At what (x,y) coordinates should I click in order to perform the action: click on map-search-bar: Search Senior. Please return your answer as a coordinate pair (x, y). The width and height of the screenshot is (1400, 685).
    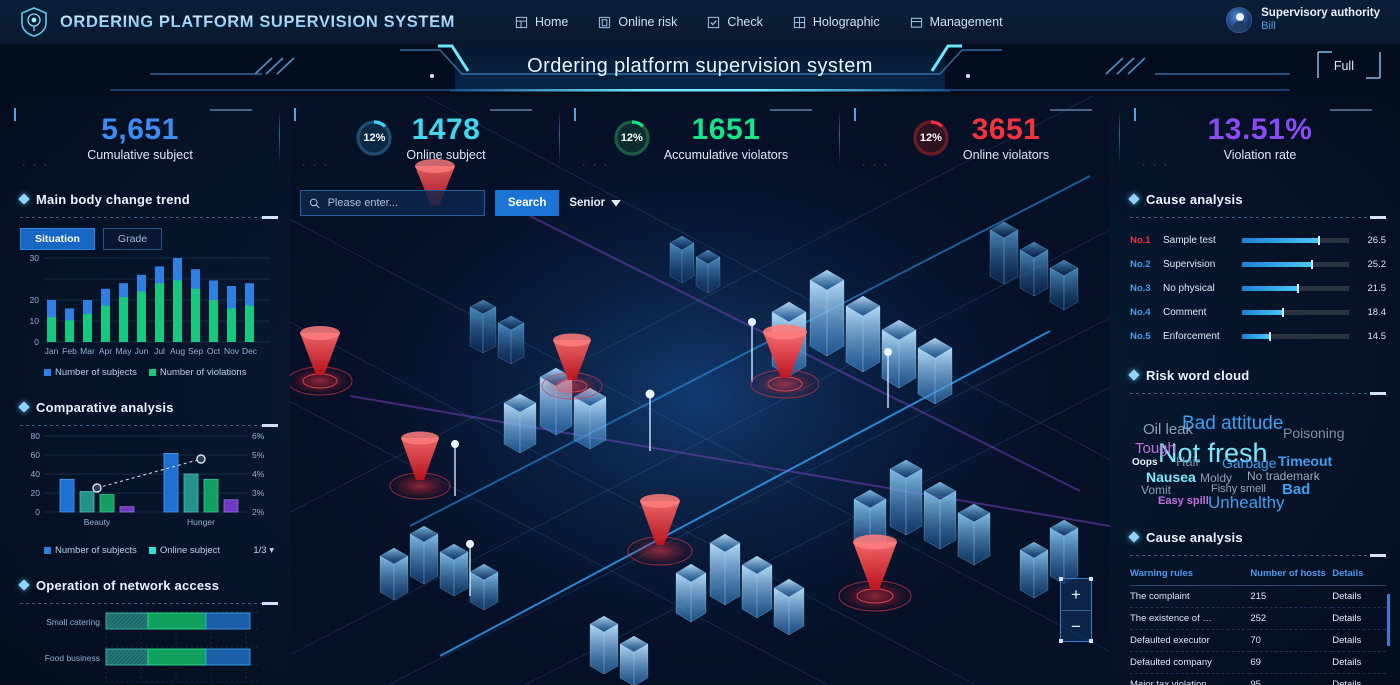
    Looking at the image, I should click on (461, 203).